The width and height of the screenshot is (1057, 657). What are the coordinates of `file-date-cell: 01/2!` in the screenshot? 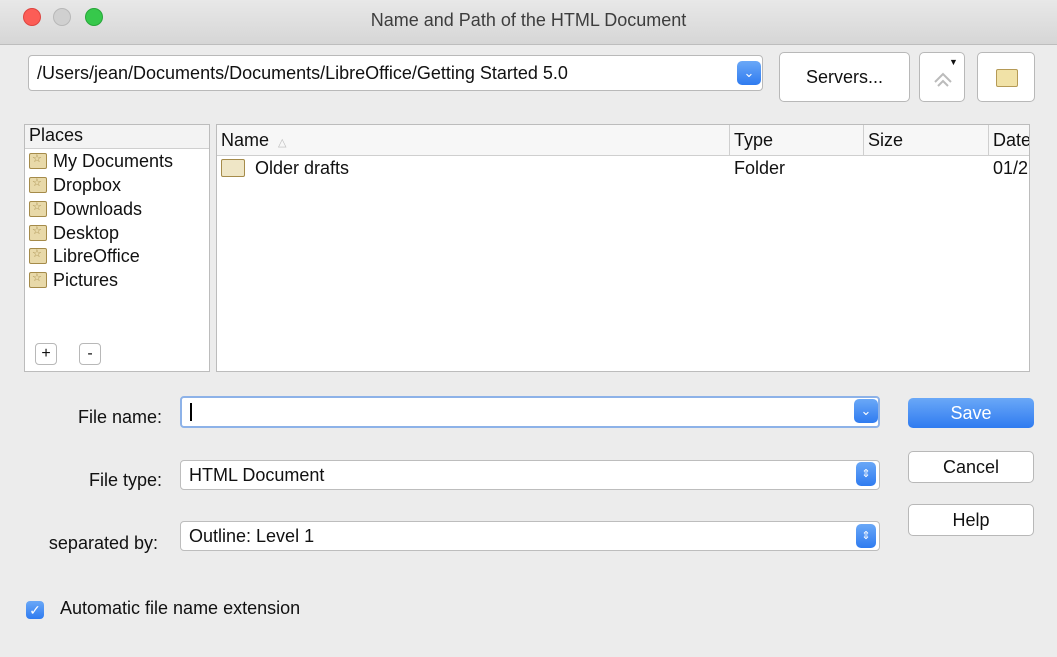 It's located at (1011, 168).